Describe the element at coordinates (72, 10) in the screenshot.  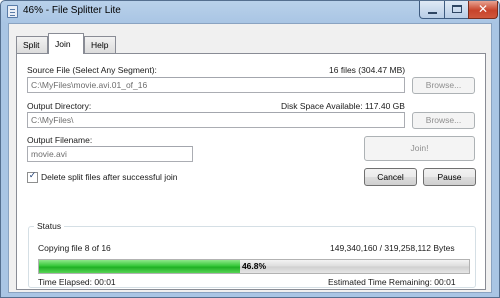
I see `window-title: 46% - File Splitter Lite` at that location.